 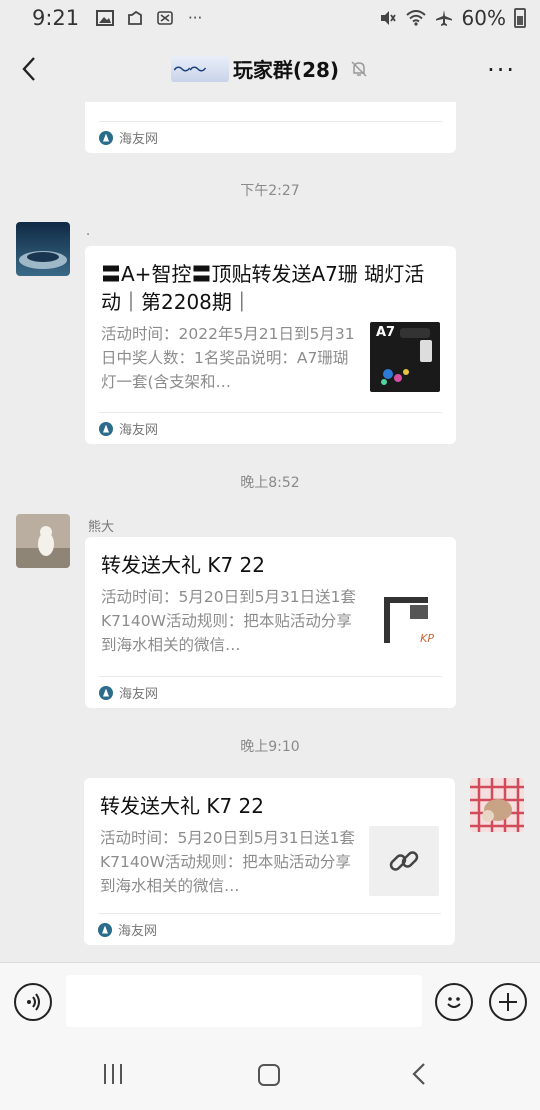 What do you see at coordinates (520, 18) in the screenshot?
I see `battery-icon` at bounding box center [520, 18].